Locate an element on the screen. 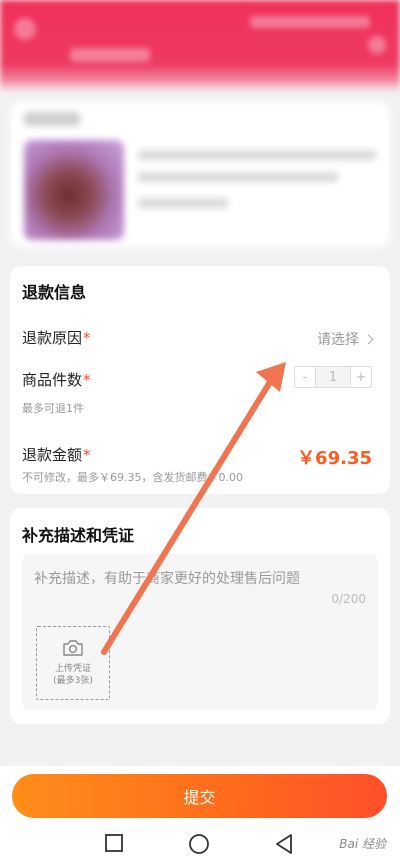 This screenshot has height=867, width=400. quantity-plus-button: + is located at coordinates (361, 377).